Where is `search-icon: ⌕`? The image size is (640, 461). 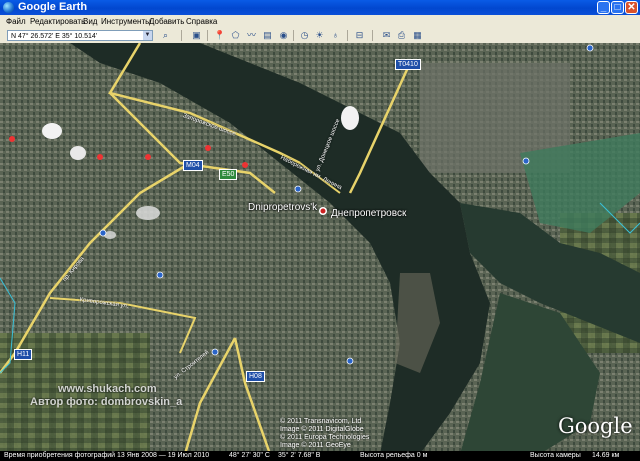
search-icon: ⌕ is located at coordinates (165, 35).